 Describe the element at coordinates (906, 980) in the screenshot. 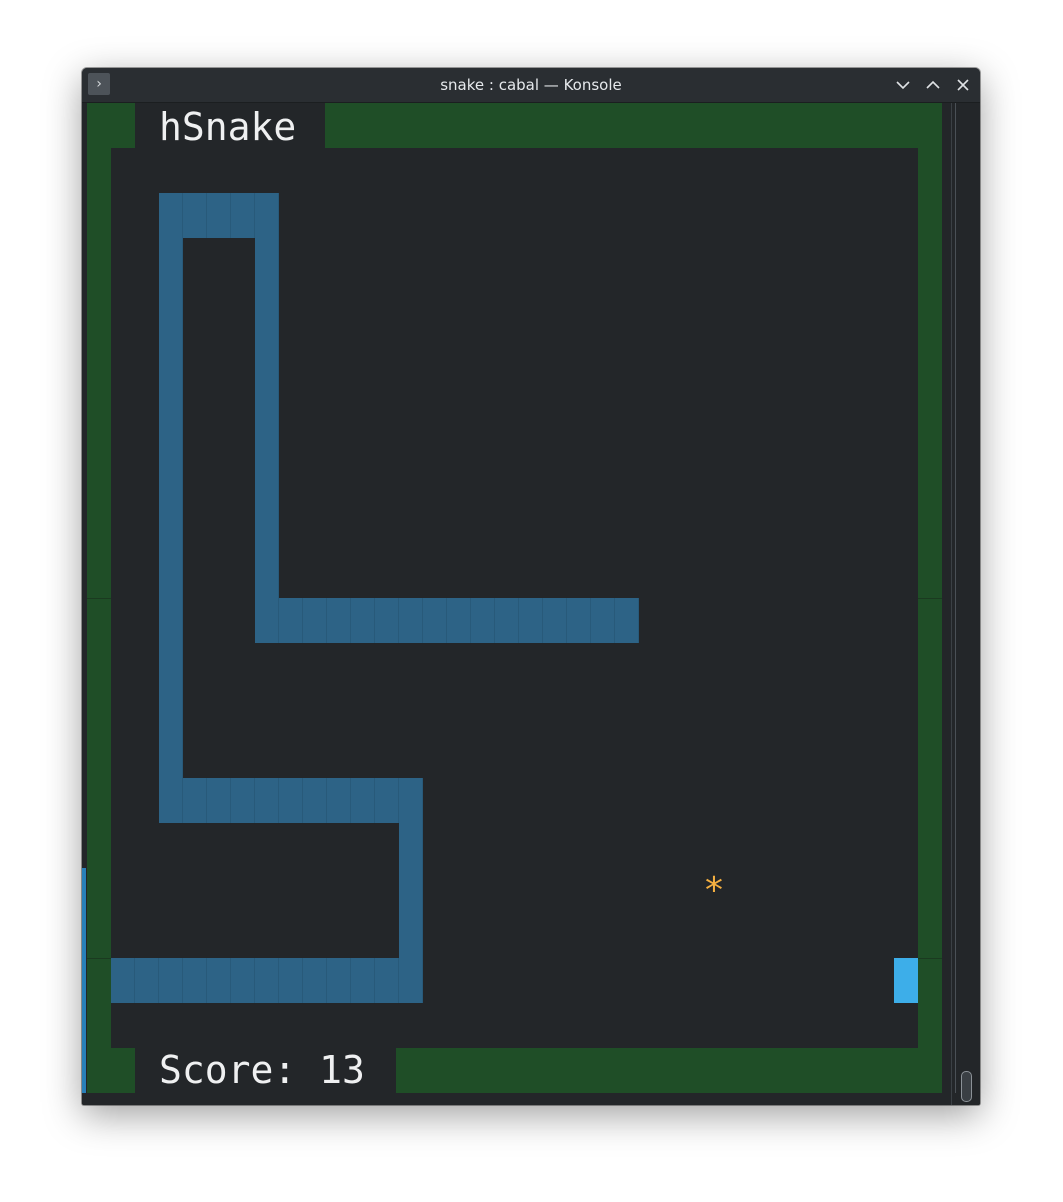

I see `terminal-cursor` at that location.